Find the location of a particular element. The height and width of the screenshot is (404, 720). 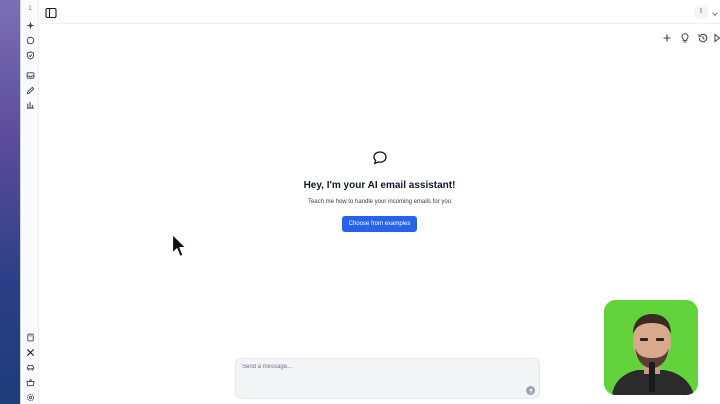

pen-icon is located at coordinates (30, 90).